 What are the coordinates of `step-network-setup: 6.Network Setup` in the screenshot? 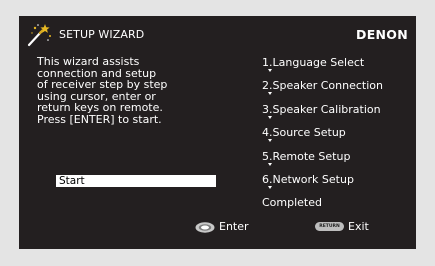 It's located at (322, 184).